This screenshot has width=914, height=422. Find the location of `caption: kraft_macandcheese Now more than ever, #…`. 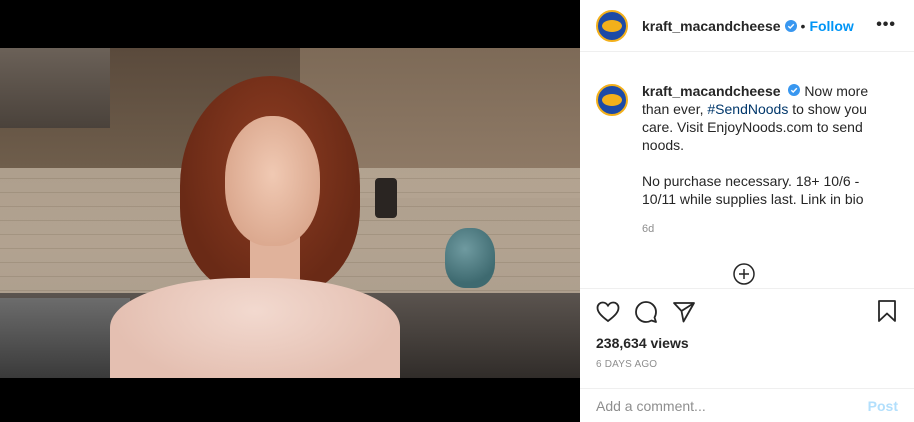

caption: kraft_macandcheese Now more than ever, #… is located at coordinates (746, 160).